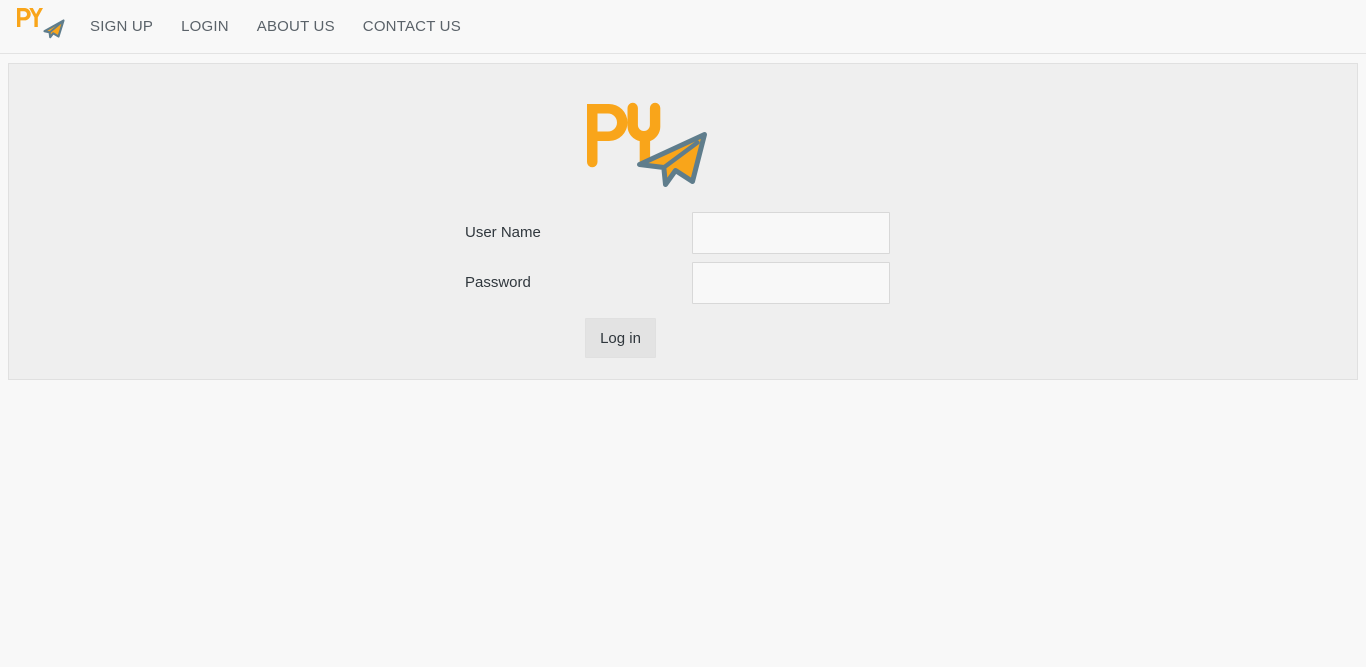 The height and width of the screenshot is (667, 1366). What do you see at coordinates (791, 233) in the screenshot?
I see `username-input` at bounding box center [791, 233].